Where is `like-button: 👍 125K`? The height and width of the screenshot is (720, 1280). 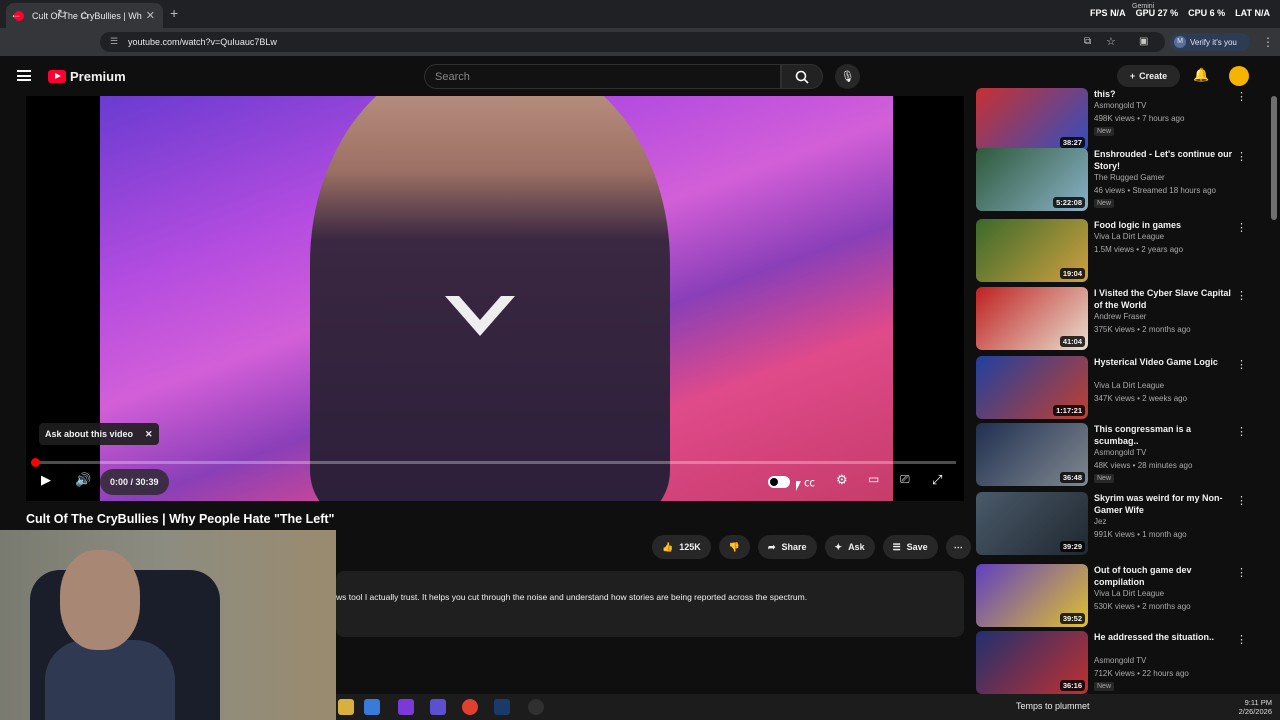 like-button: 👍 125K is located at coordinates (681, 547).